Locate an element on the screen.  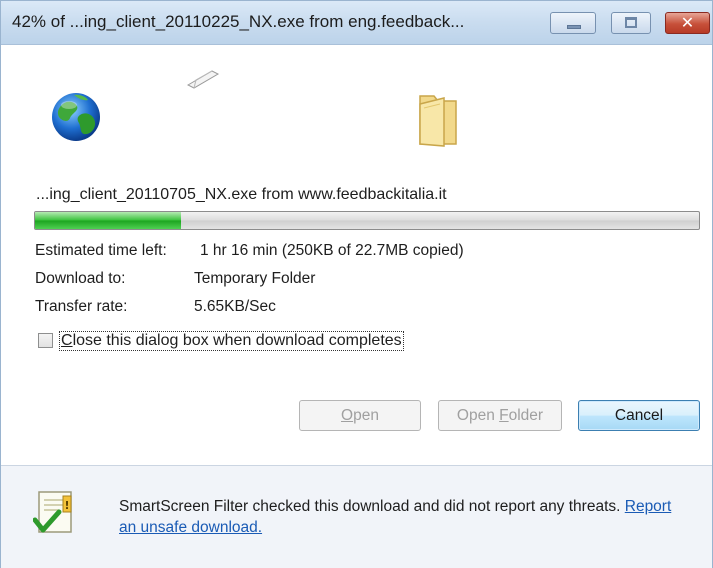
transfer-rate-label: Transfer rate: is located at coordinates (81, 306).